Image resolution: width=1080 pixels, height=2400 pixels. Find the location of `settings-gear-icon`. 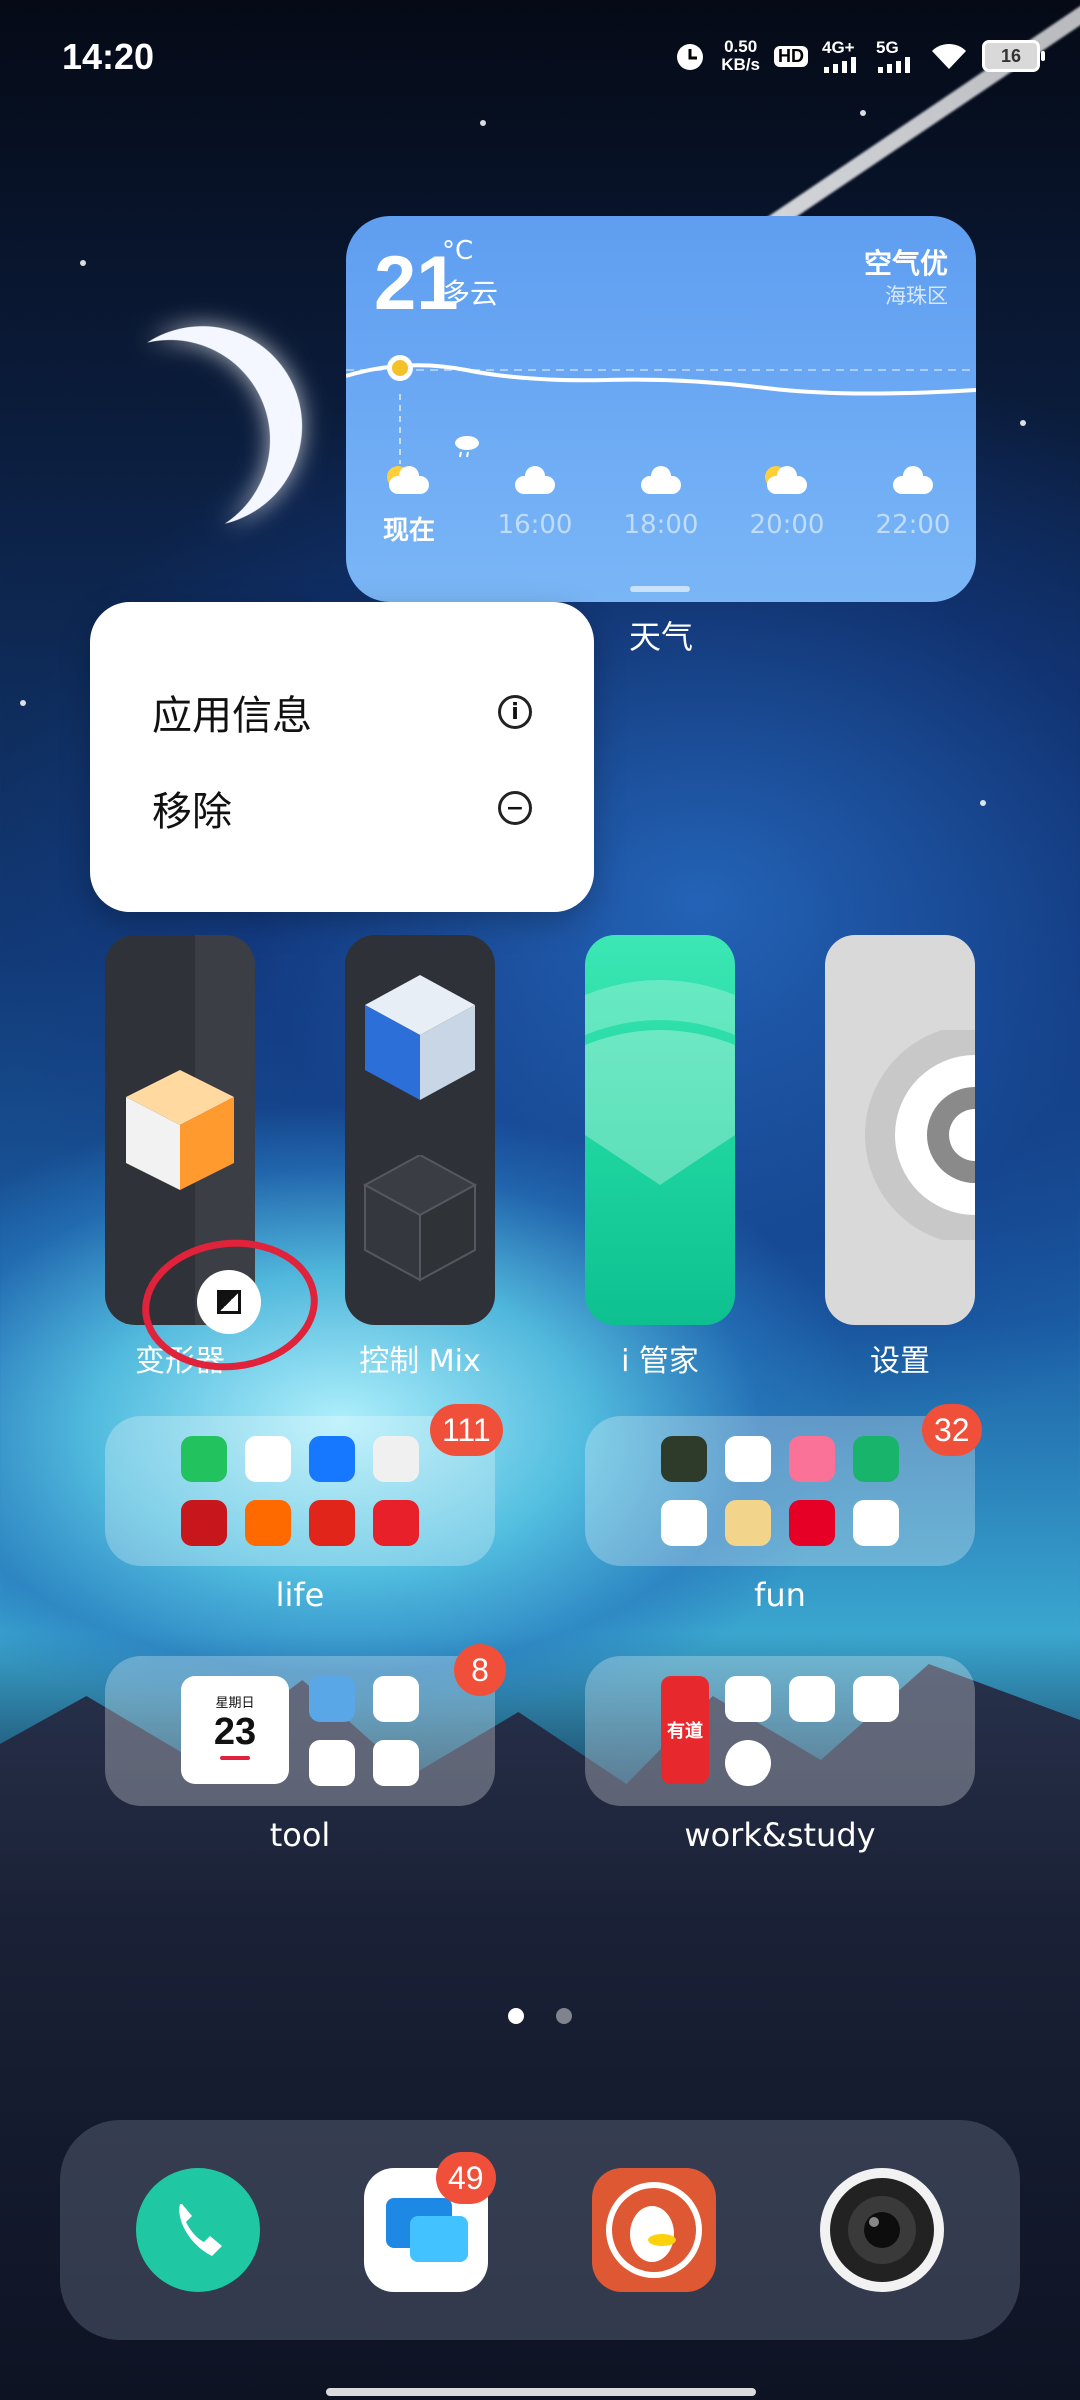

settings-gear-icon is located at coordinates (920, 1135).